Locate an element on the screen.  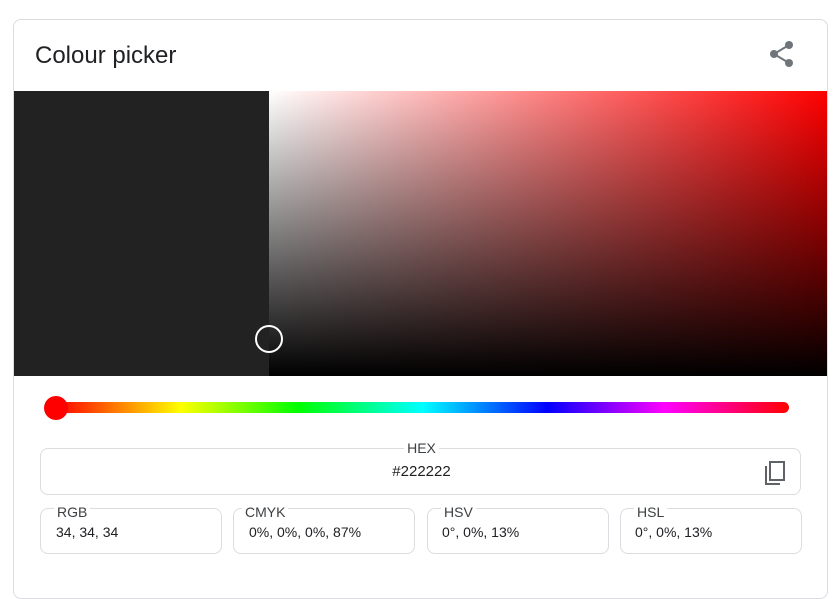
share-icon is located at coordinates (781, 54).